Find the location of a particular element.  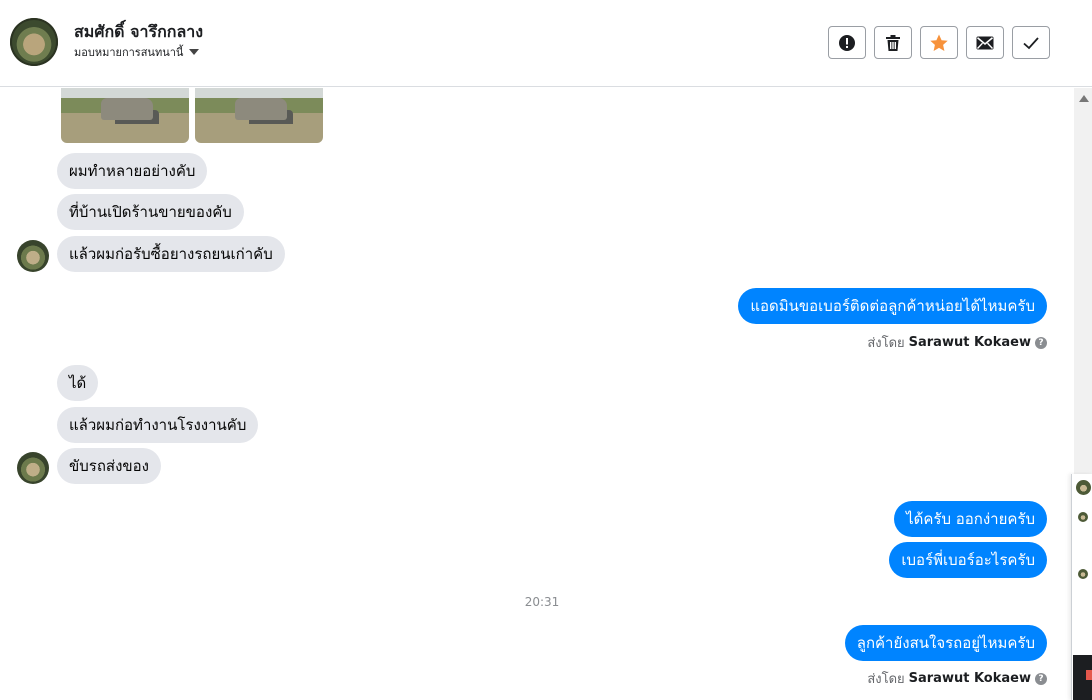

star-button is located at coordinates (939, 42).